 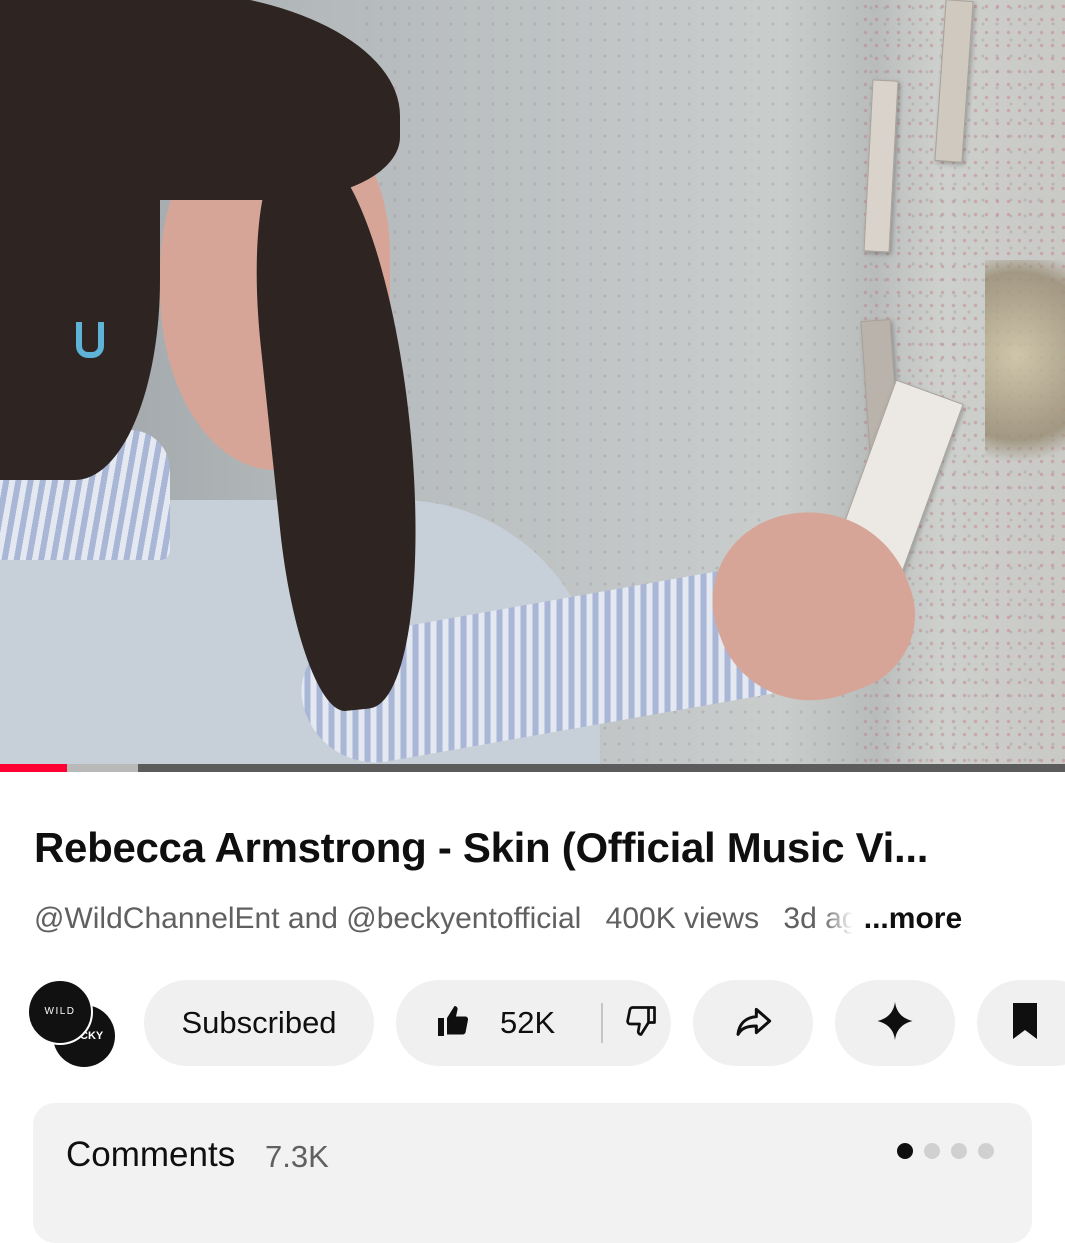 What do you see at coordinates (1025, 1023) in the screenshot?
I see `bookmark-icon` at bounding box center [1025, 1023].